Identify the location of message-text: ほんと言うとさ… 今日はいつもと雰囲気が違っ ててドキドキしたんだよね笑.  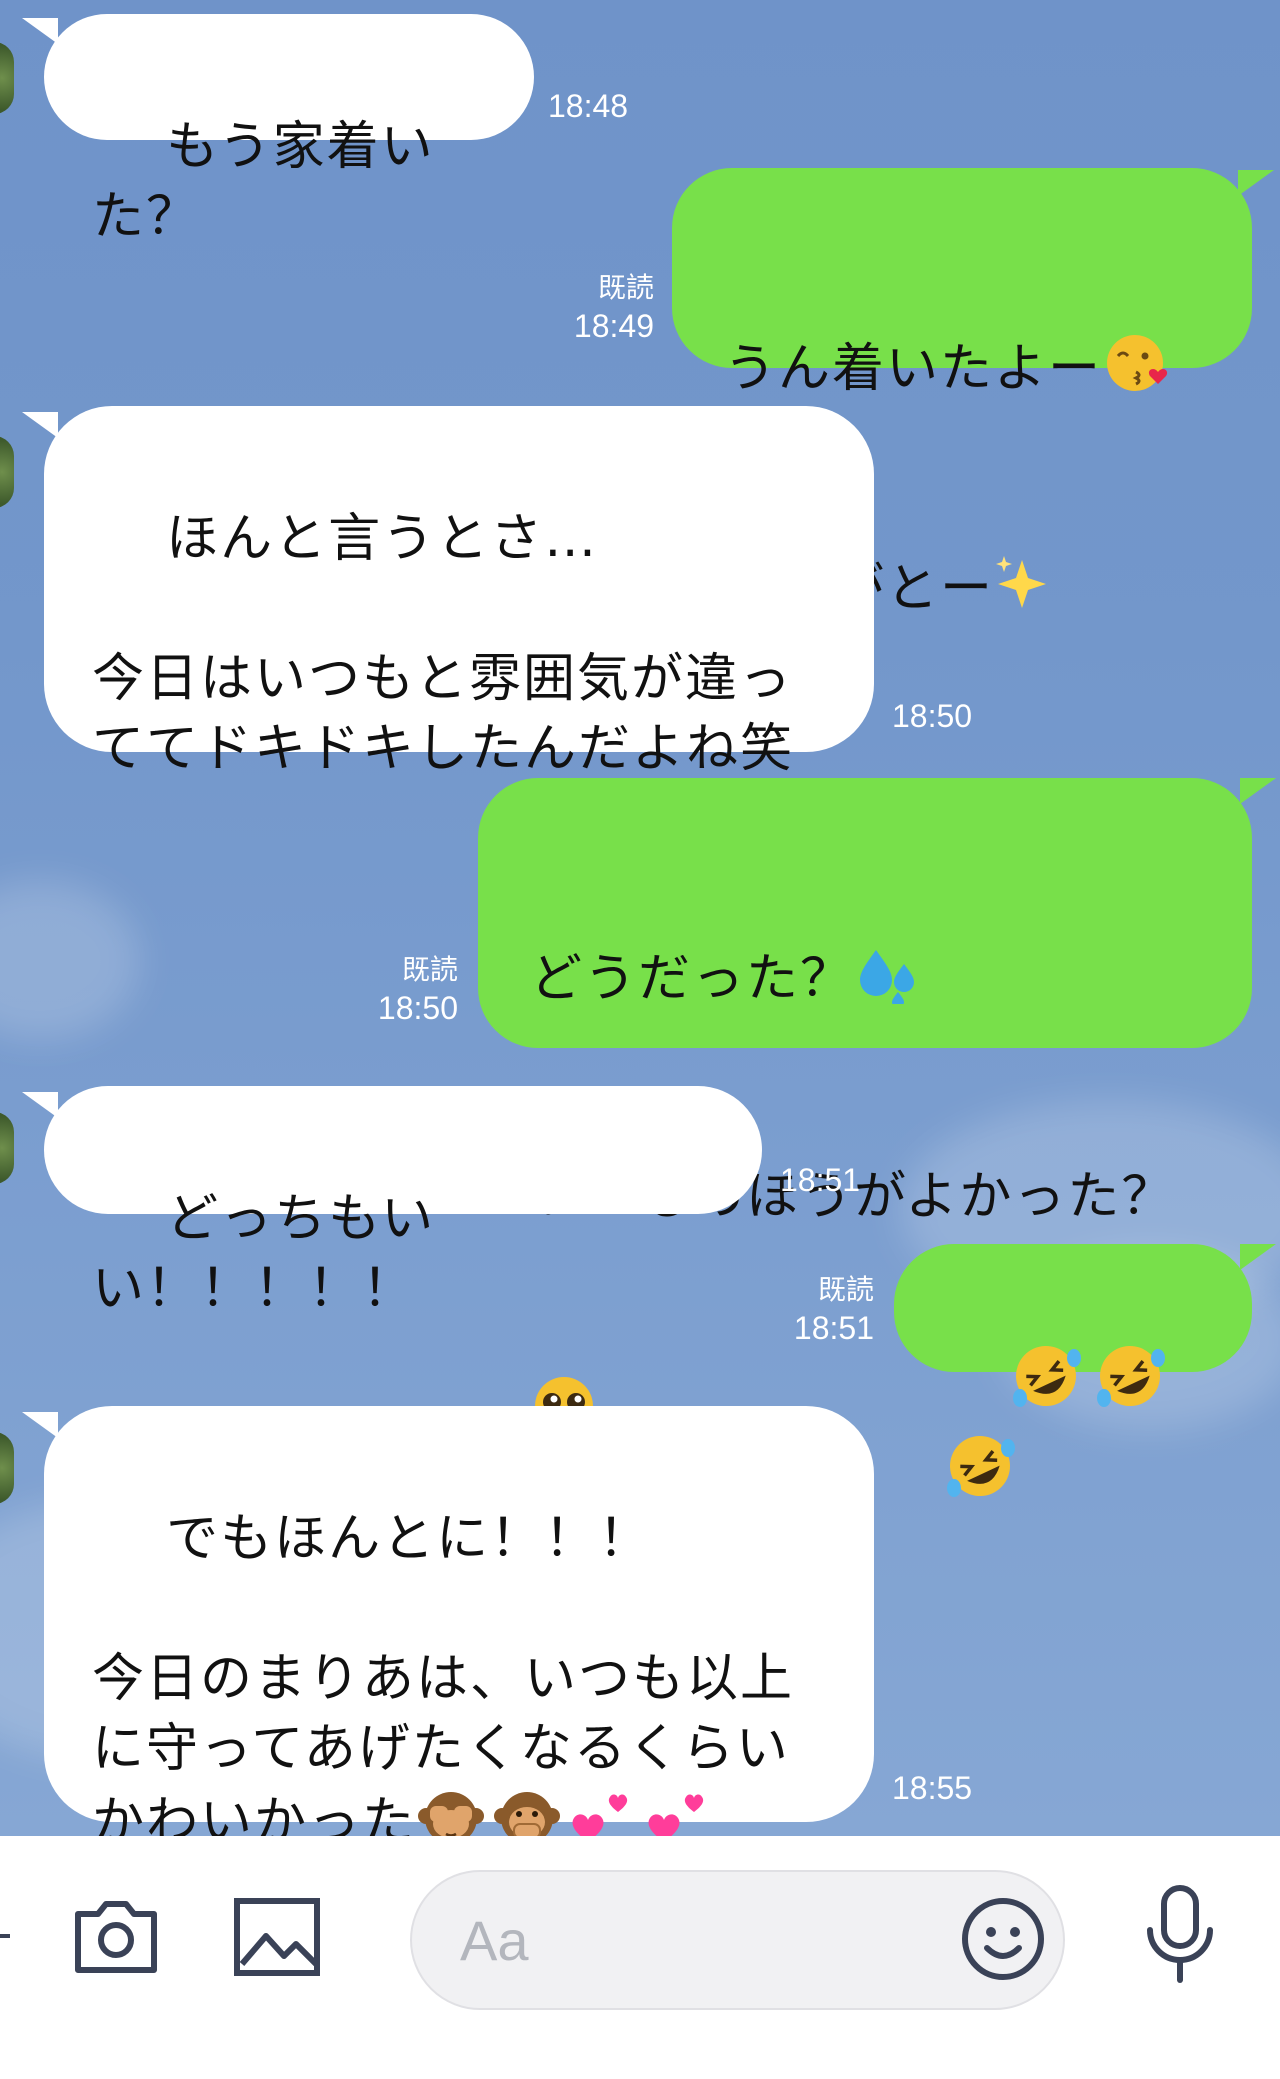
(443, 644).